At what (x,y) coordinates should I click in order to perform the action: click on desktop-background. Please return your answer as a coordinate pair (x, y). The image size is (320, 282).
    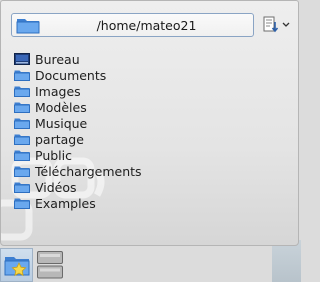
    Looking at the image, I should click on (286, 261).